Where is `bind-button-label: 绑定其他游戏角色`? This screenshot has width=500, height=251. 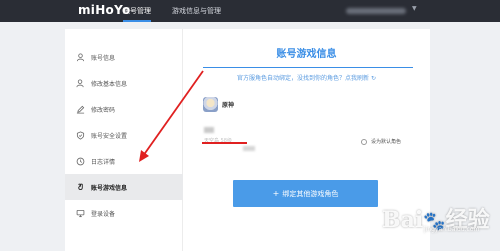 bind-button-label: 绑定其他游戏角色 is located at coordinates (310, 193).